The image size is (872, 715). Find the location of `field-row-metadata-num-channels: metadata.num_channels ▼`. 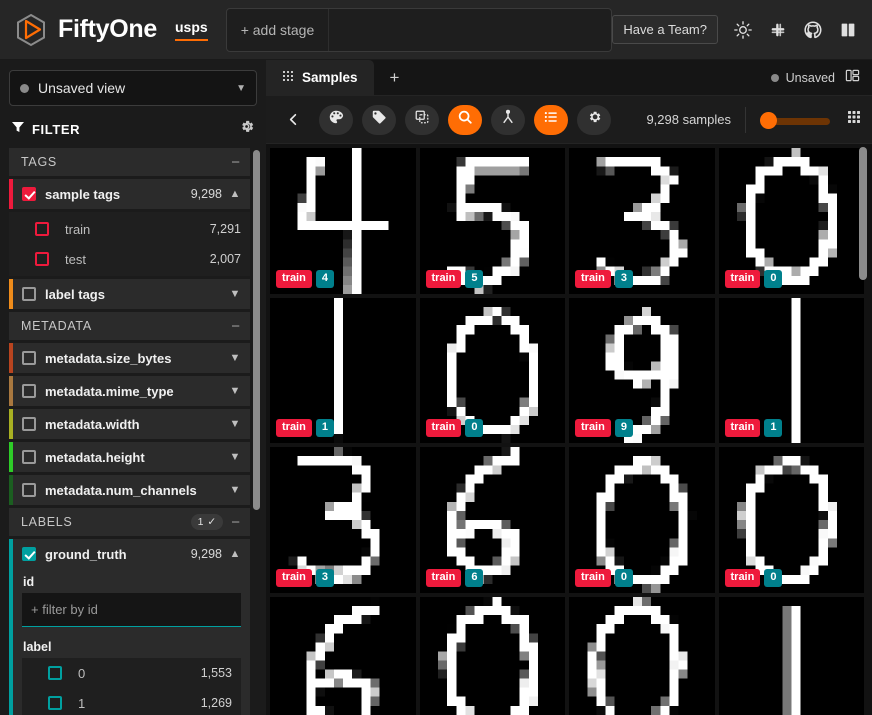

field-row-metadata-num-channels: metadata.num_channels ▼ is located at coordinates (129, 490).